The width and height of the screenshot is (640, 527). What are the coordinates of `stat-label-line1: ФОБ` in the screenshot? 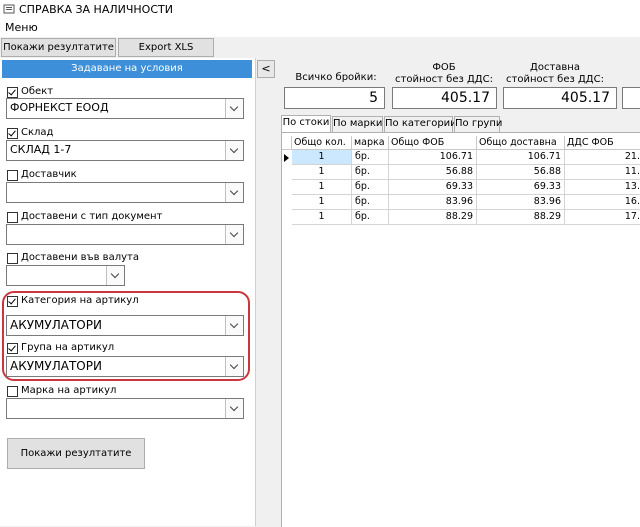 It's located at (444, 67).